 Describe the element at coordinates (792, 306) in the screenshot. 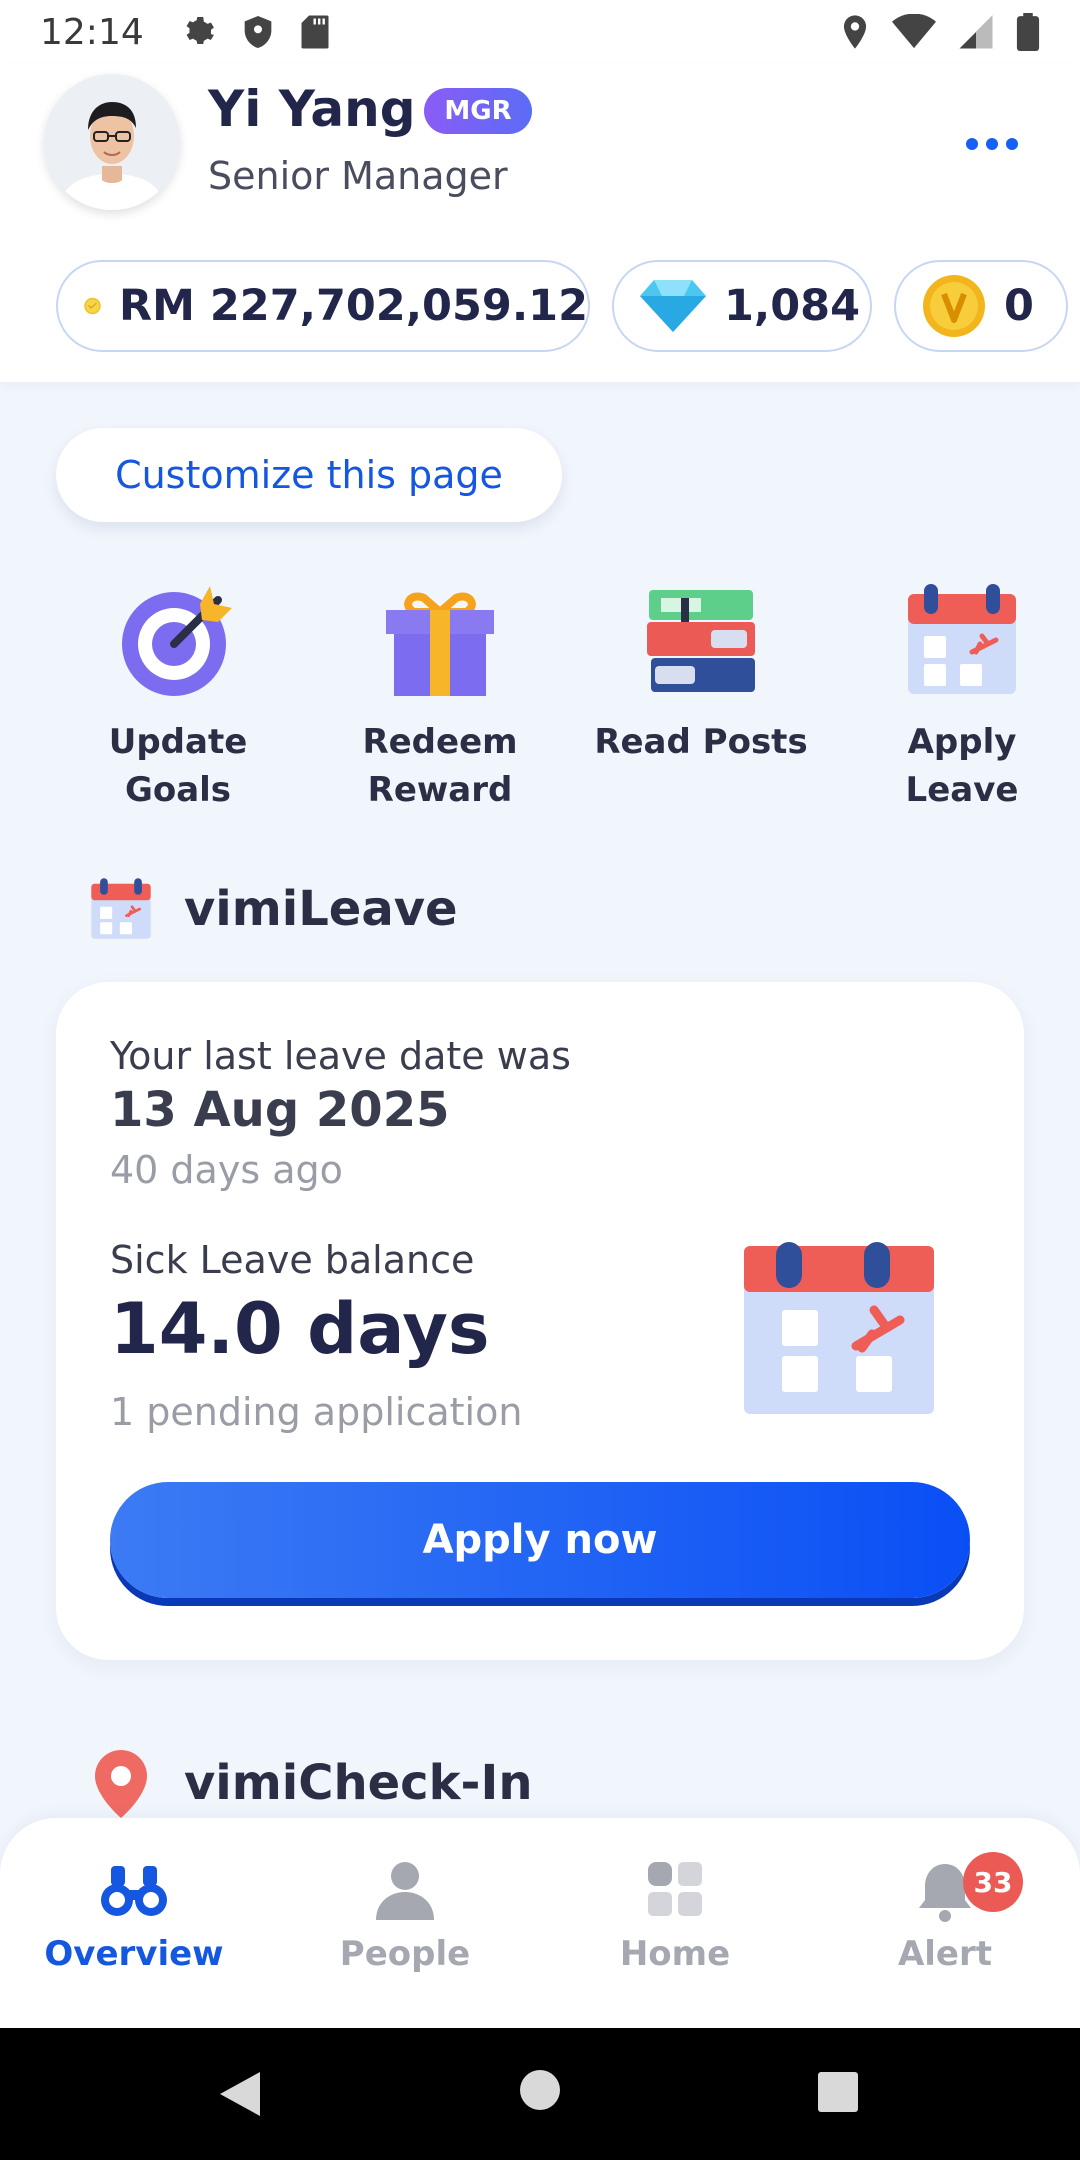

I see `diamond-value: 1,084` at that location.